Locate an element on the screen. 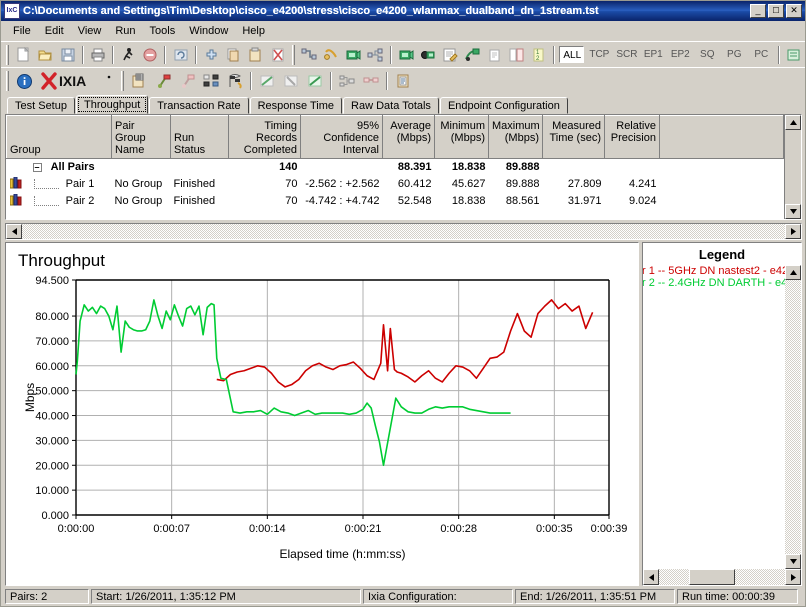 The image size is (806, 607). scroll-down-button is located at coordinates (793, 211).